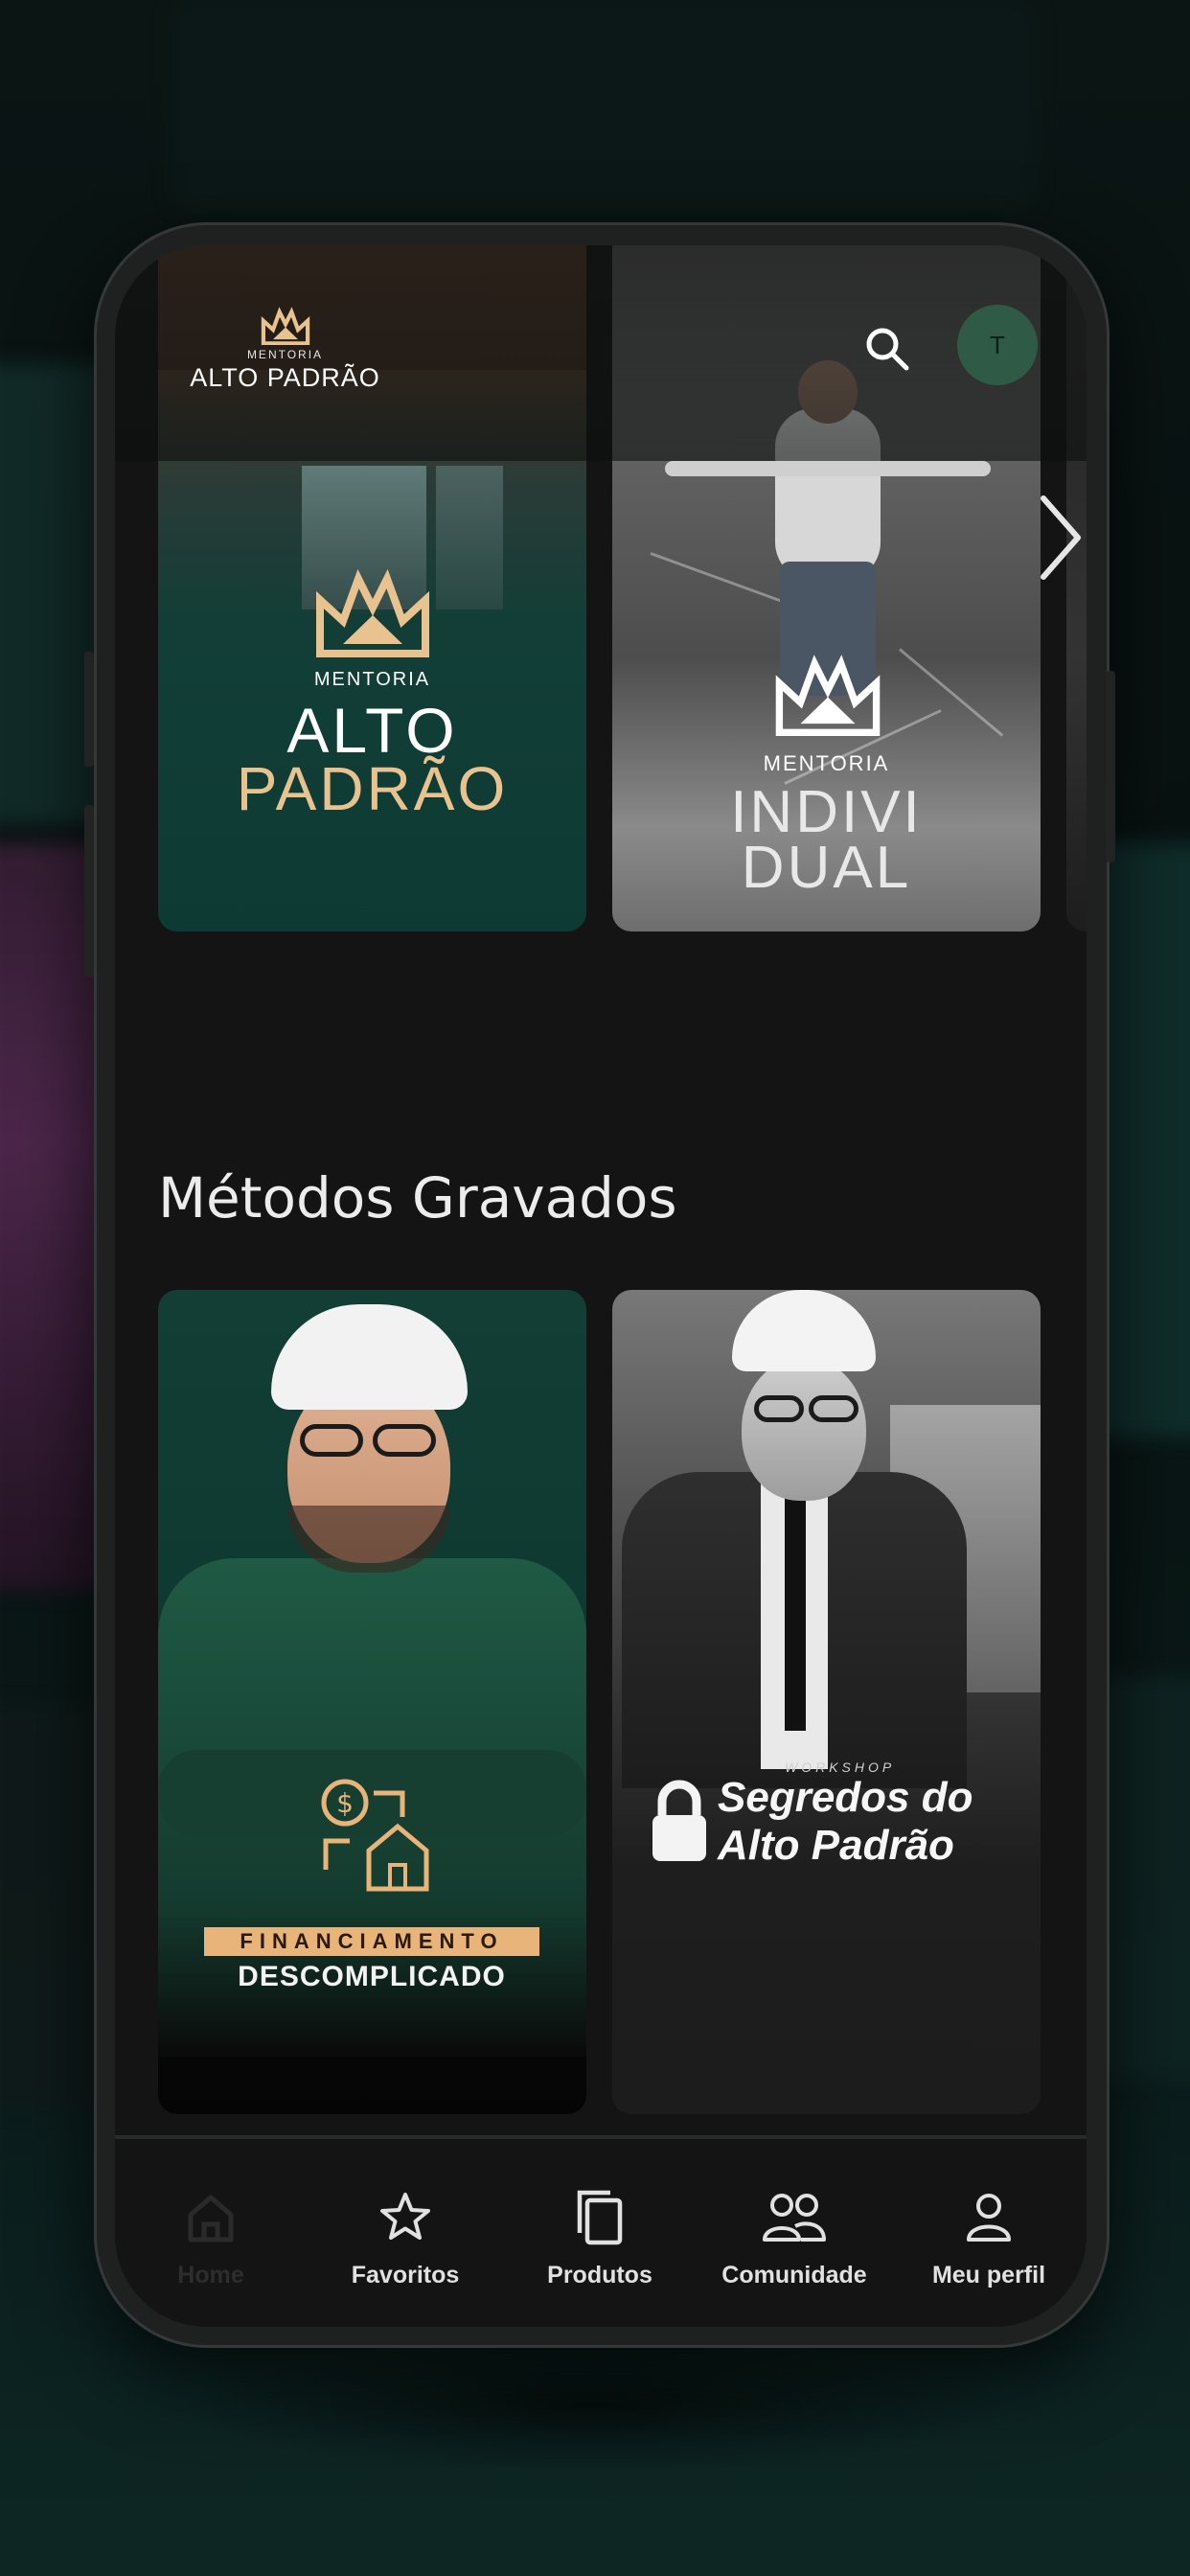  What do you see at coordinates (989, 2218) in the screenshot?
I see `user-icon` at bounding box center [989, 2218].